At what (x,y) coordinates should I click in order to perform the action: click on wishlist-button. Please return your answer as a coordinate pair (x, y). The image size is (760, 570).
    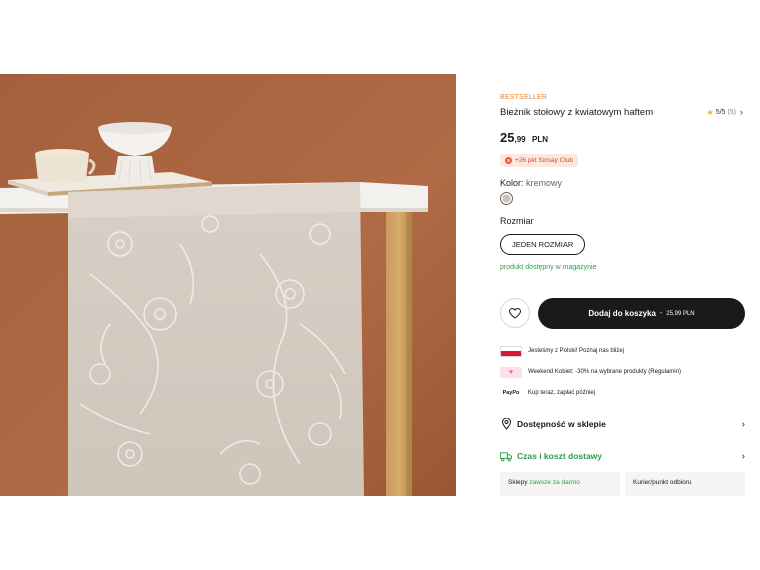
    Looking at the image, I should click on (515, 313).